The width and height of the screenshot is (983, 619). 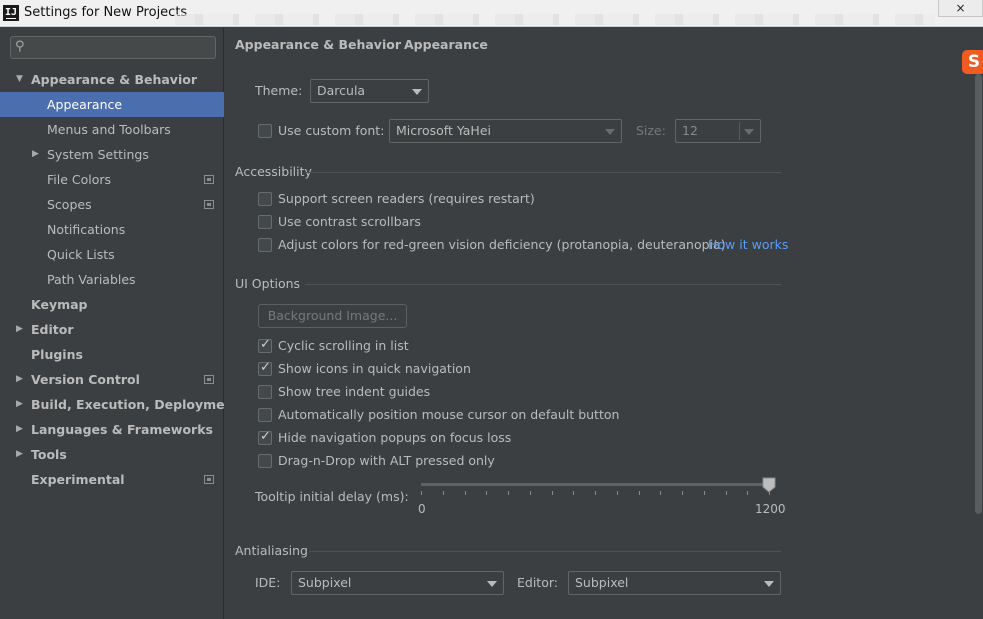 What do you see at coordinates (113, 47) in the screenshot?
I see `settings-search-input: ⚲` at bounding box center [113, 47].